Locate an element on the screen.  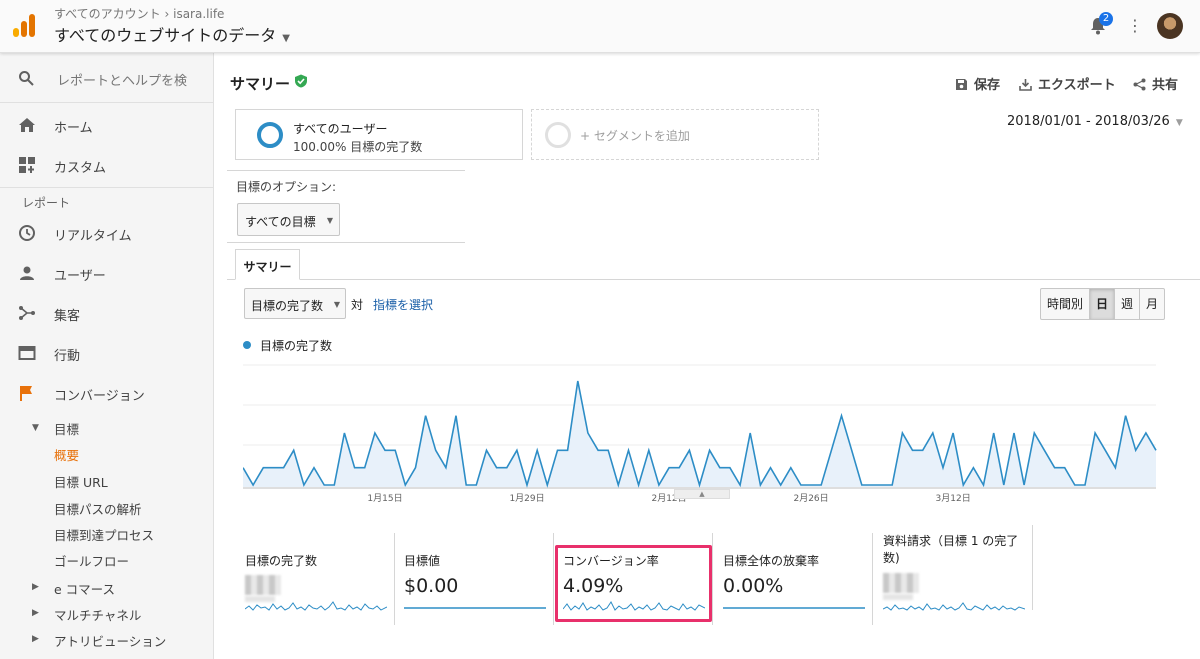
scorecard-name: 目標の完了数 is located at coordinates (281, 561).